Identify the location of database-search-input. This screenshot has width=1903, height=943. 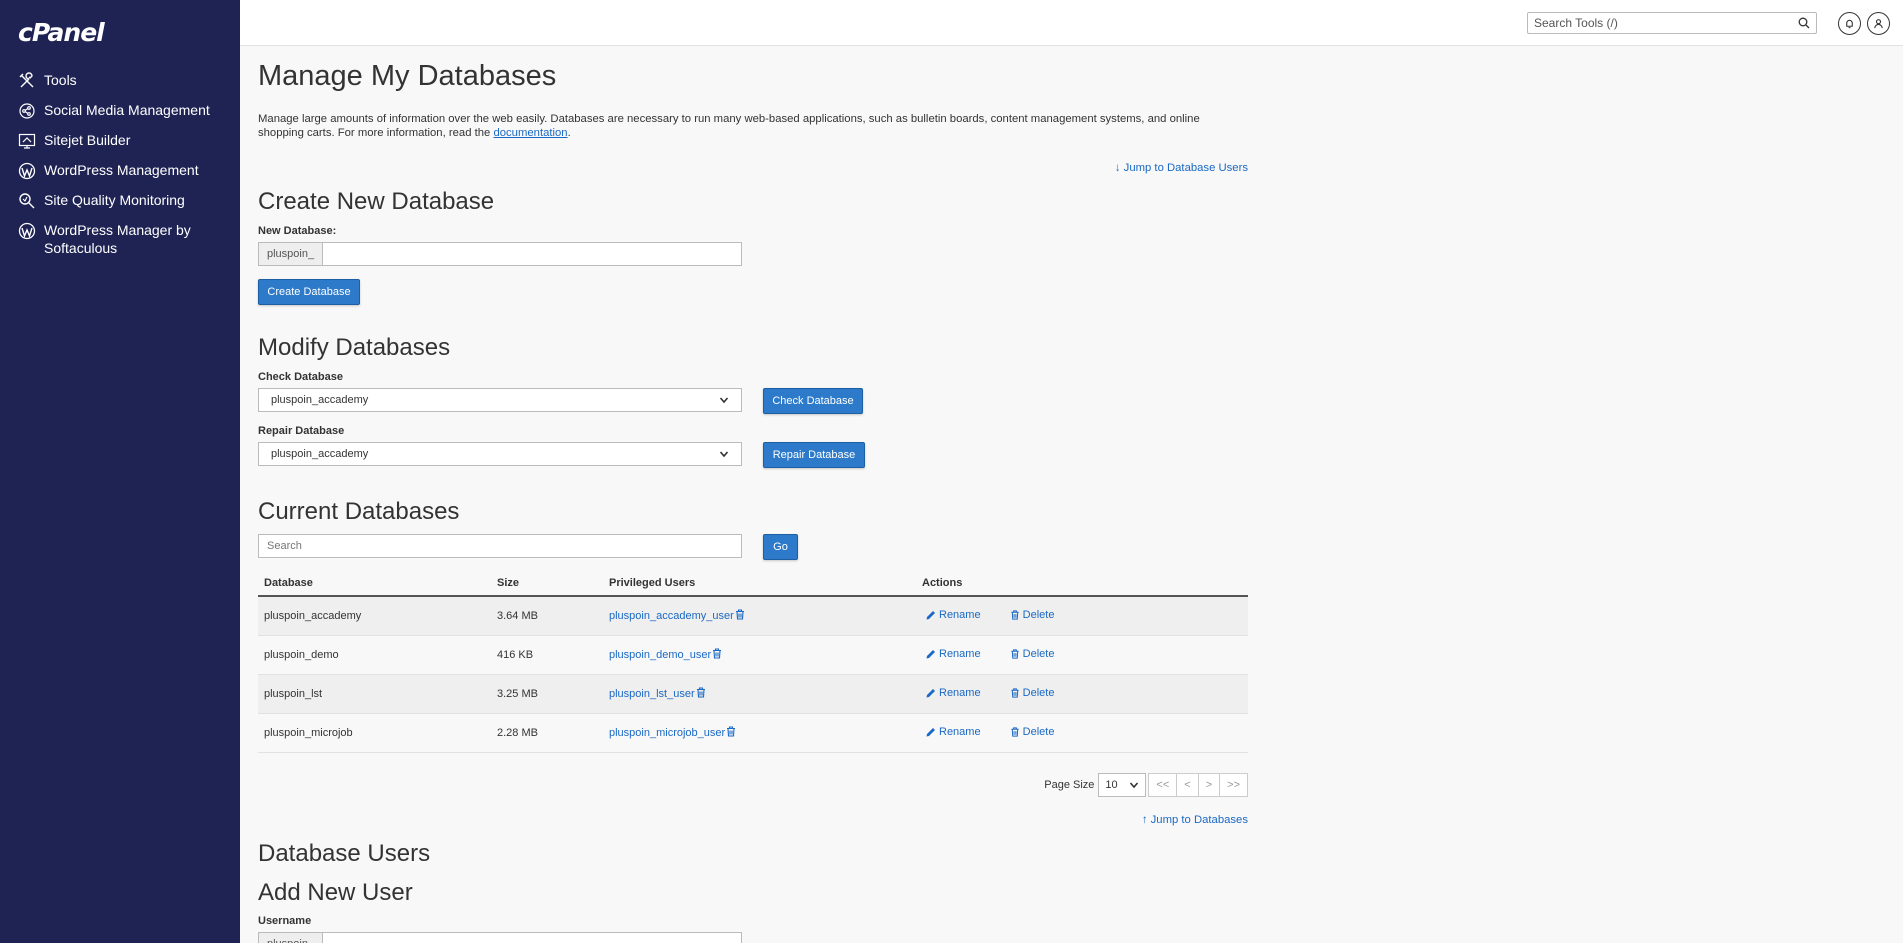
(500, 546).